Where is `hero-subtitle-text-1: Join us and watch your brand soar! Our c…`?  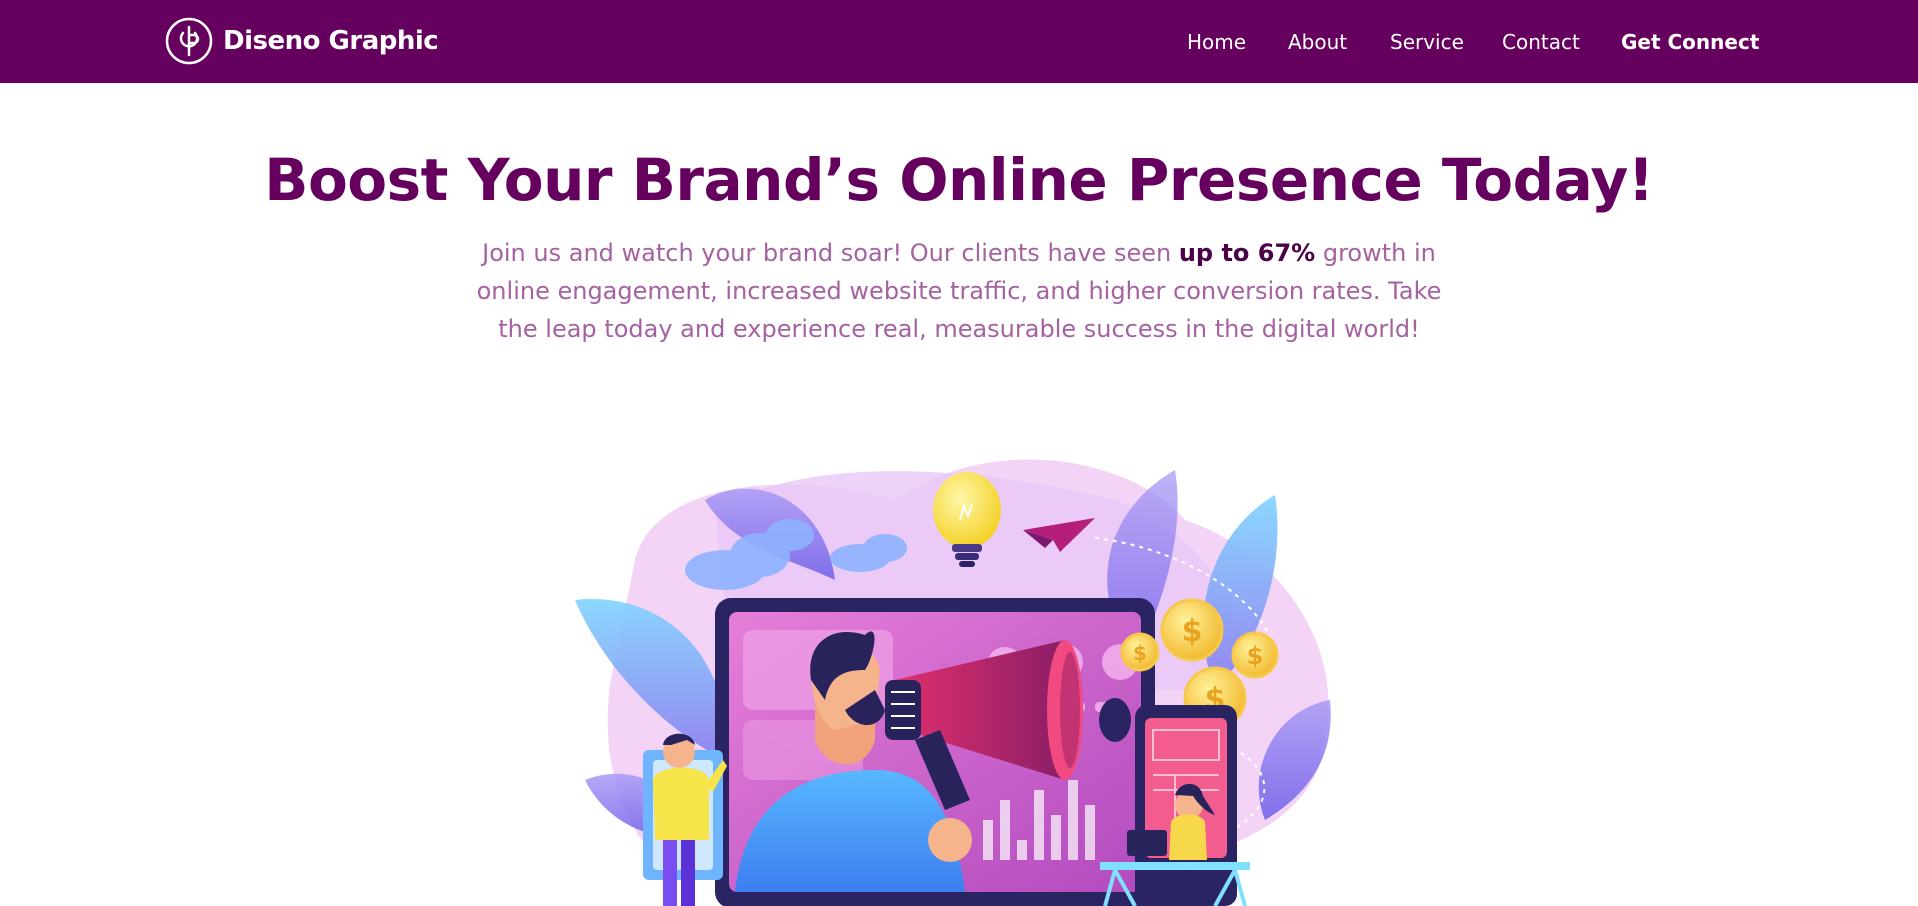
hero-subtitle-text-1: Join us and watch your brand soar! Our c… is located at coordinates (830, 253).